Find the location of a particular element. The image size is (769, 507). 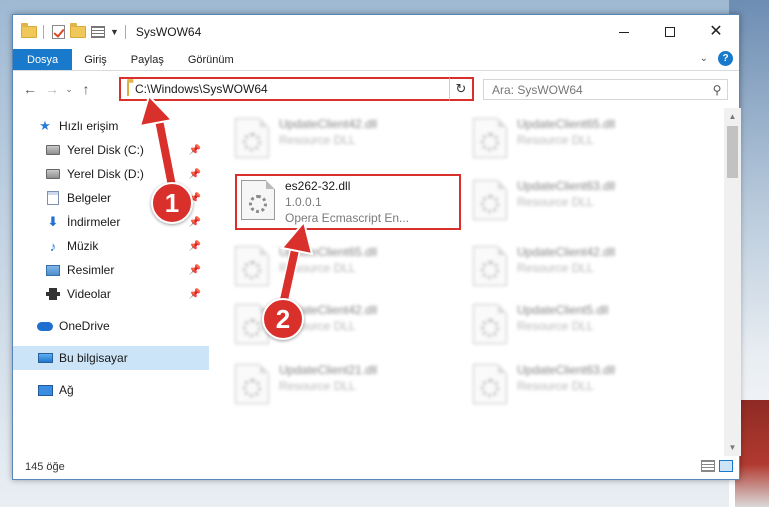

callout-step-1: 1 is located at coordinates (172, 203).